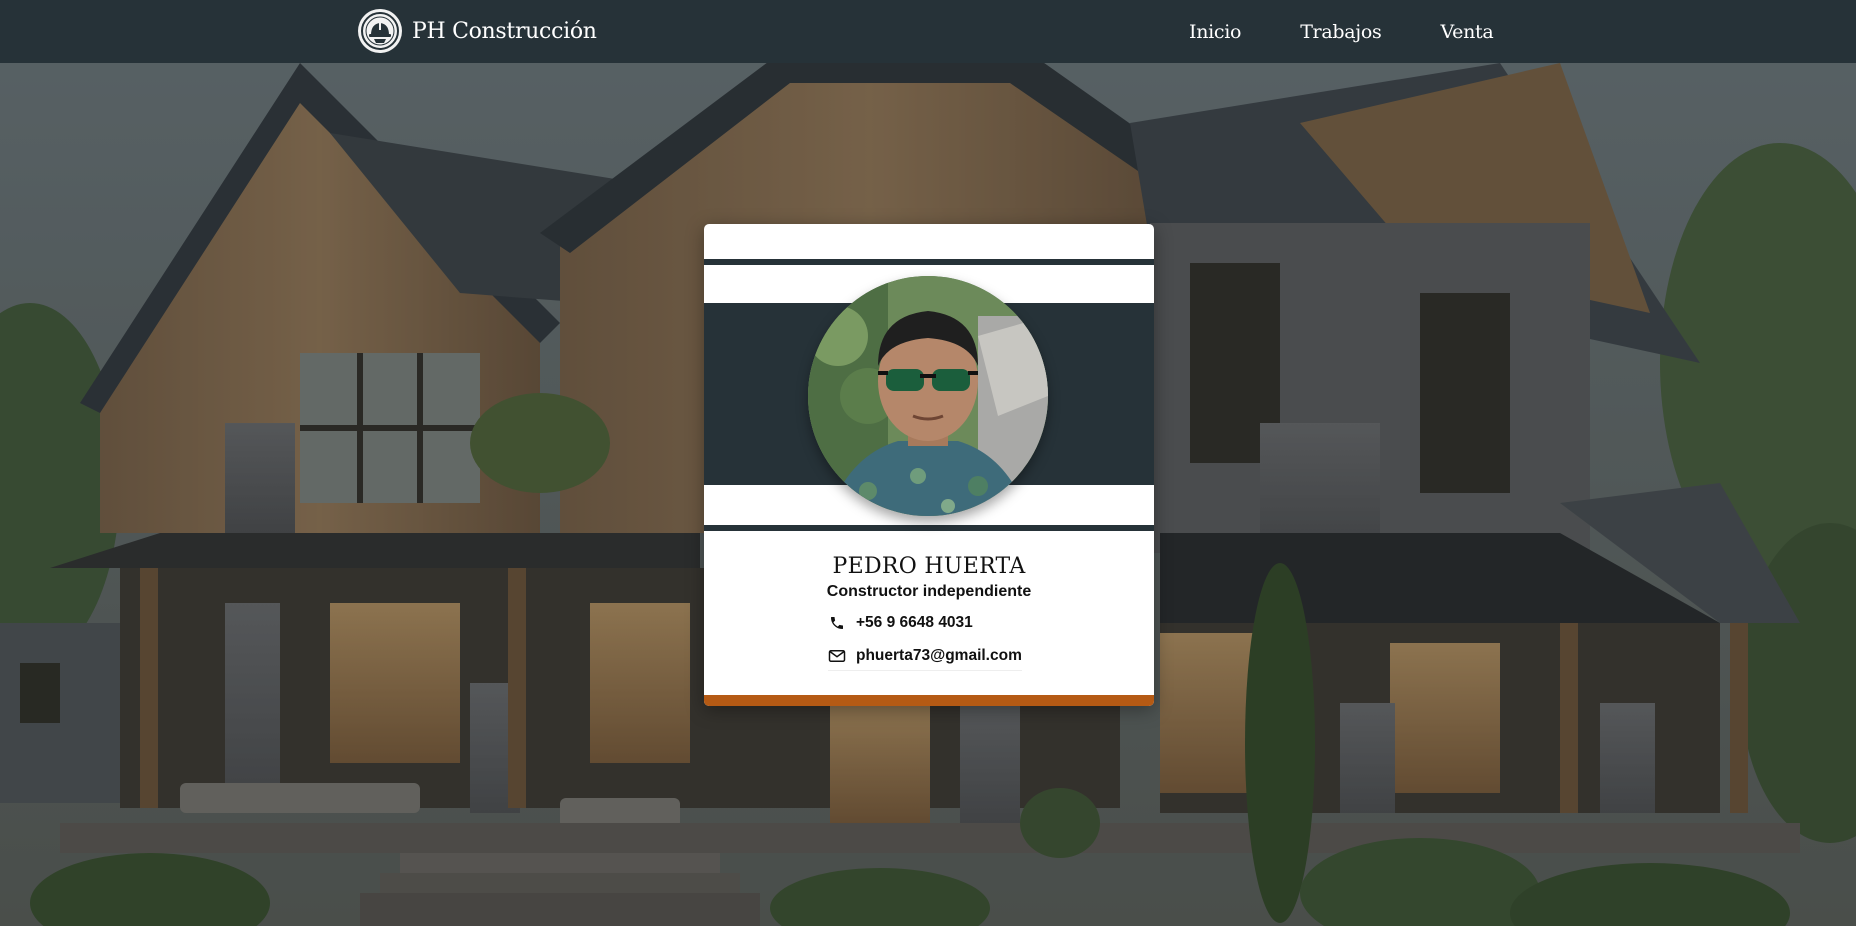 Image resolution: width=1856 pixels, height=926 pixels. What do you see at coordinates (928, 31) in the screenshot?
I see `top-navbar: PH Construcción Inicio Trabajos Venta` at bounding box center [928, 31].